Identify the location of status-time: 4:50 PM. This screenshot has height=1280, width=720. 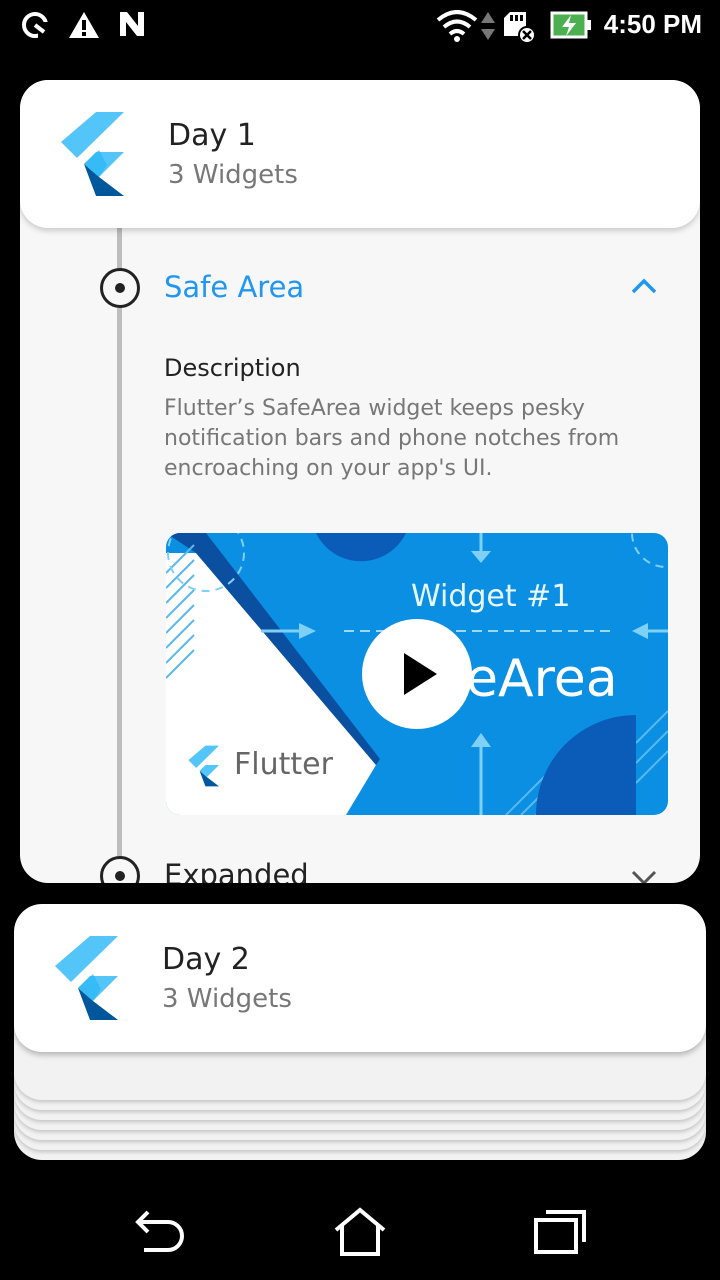
(652, 24).